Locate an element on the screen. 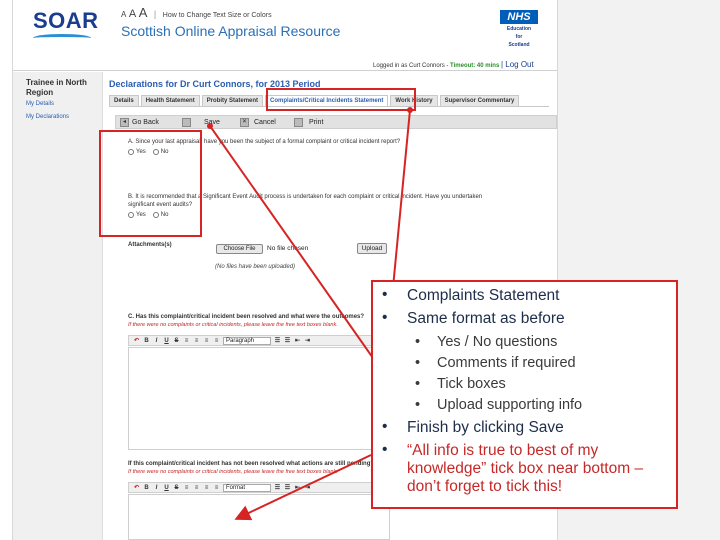 The height and width of the screenshot is (540, 720). callout-bullet-2: Same format as before is located at coordinates (473, 318).